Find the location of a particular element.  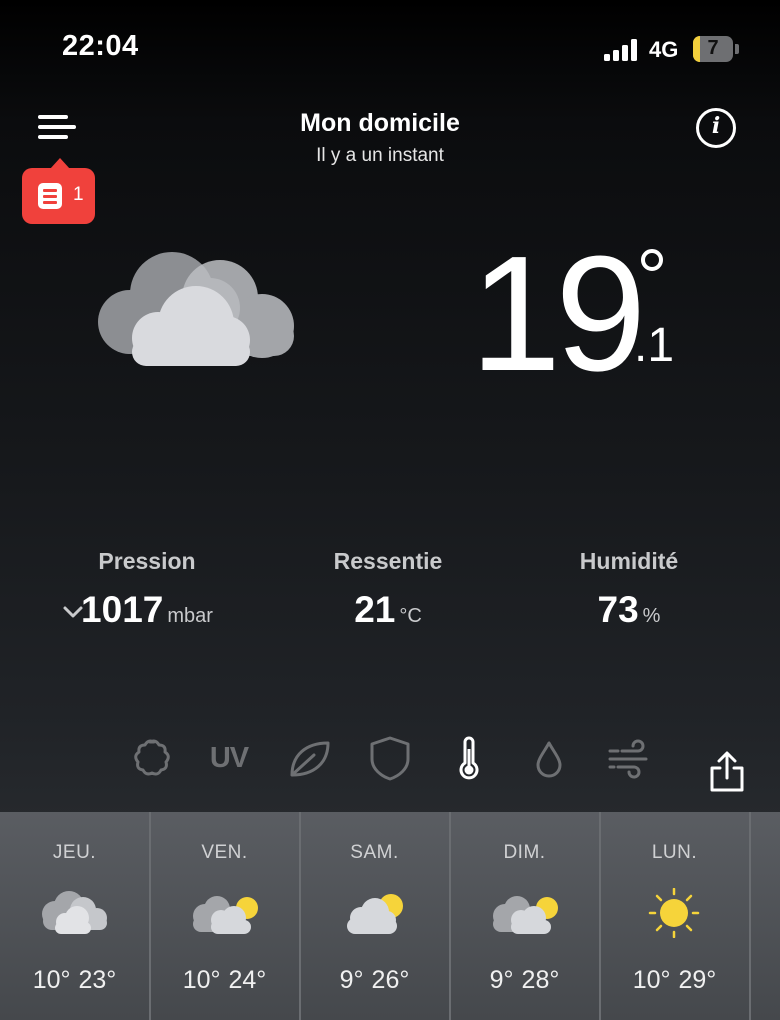

current-temperature: 19 is located at coordinates (558, 313).